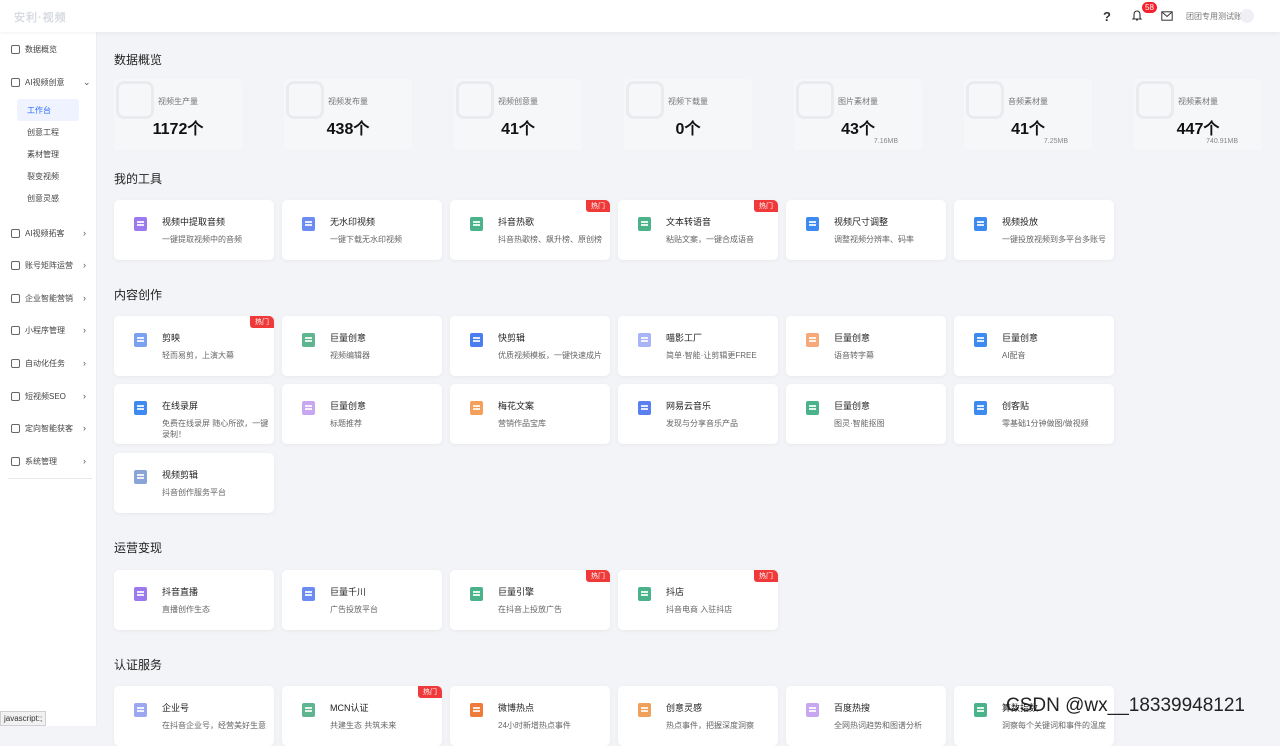 Image resolution: width=1280 pixels, height=746 pixels. Describe the element at coordinates (698, 600) in the screenshot. I see `ops-card-doudian: 抖店 抖音电商 入驻抖店 热门` at that location.